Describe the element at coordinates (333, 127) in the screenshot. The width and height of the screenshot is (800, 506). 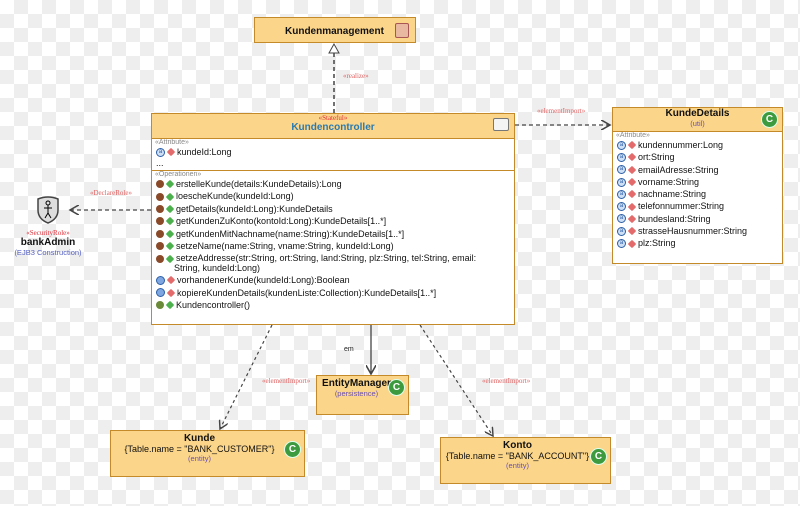
I see `controller-title: Kundencontroller` at that location.